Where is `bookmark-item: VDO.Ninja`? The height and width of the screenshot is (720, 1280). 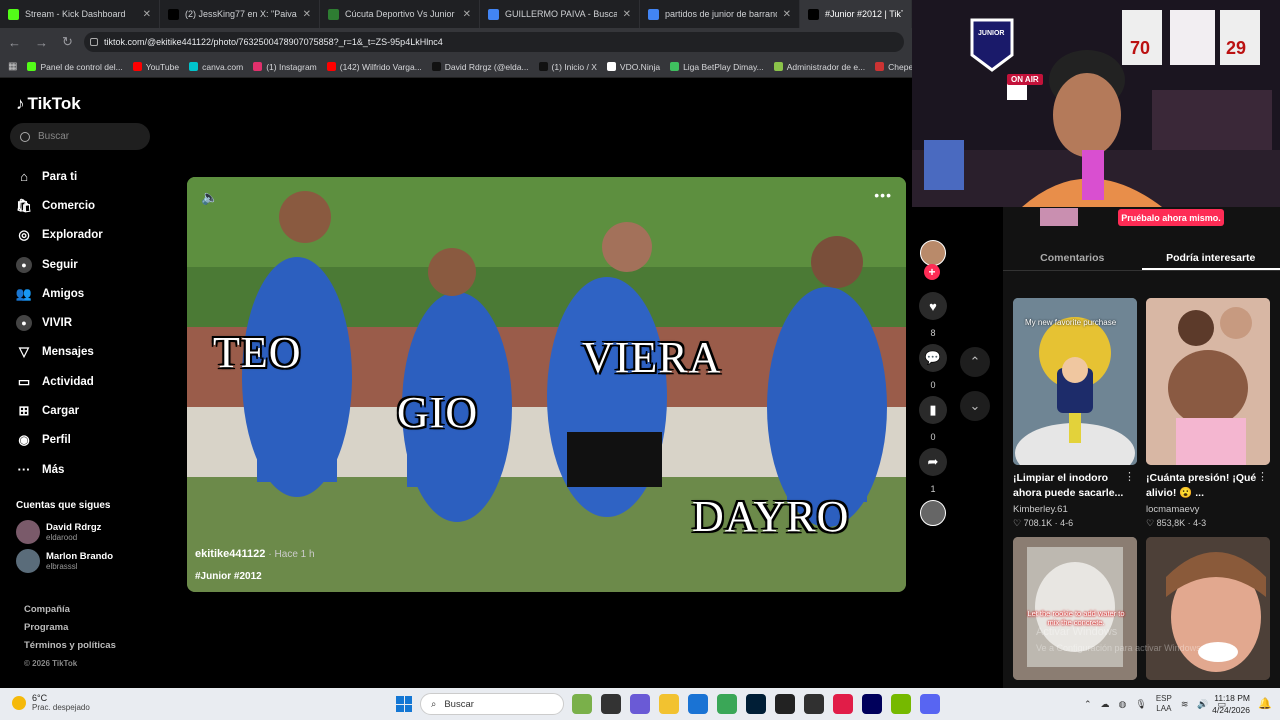
bookmark-item: VDO.Ninja is located at coordinates (633, 67).